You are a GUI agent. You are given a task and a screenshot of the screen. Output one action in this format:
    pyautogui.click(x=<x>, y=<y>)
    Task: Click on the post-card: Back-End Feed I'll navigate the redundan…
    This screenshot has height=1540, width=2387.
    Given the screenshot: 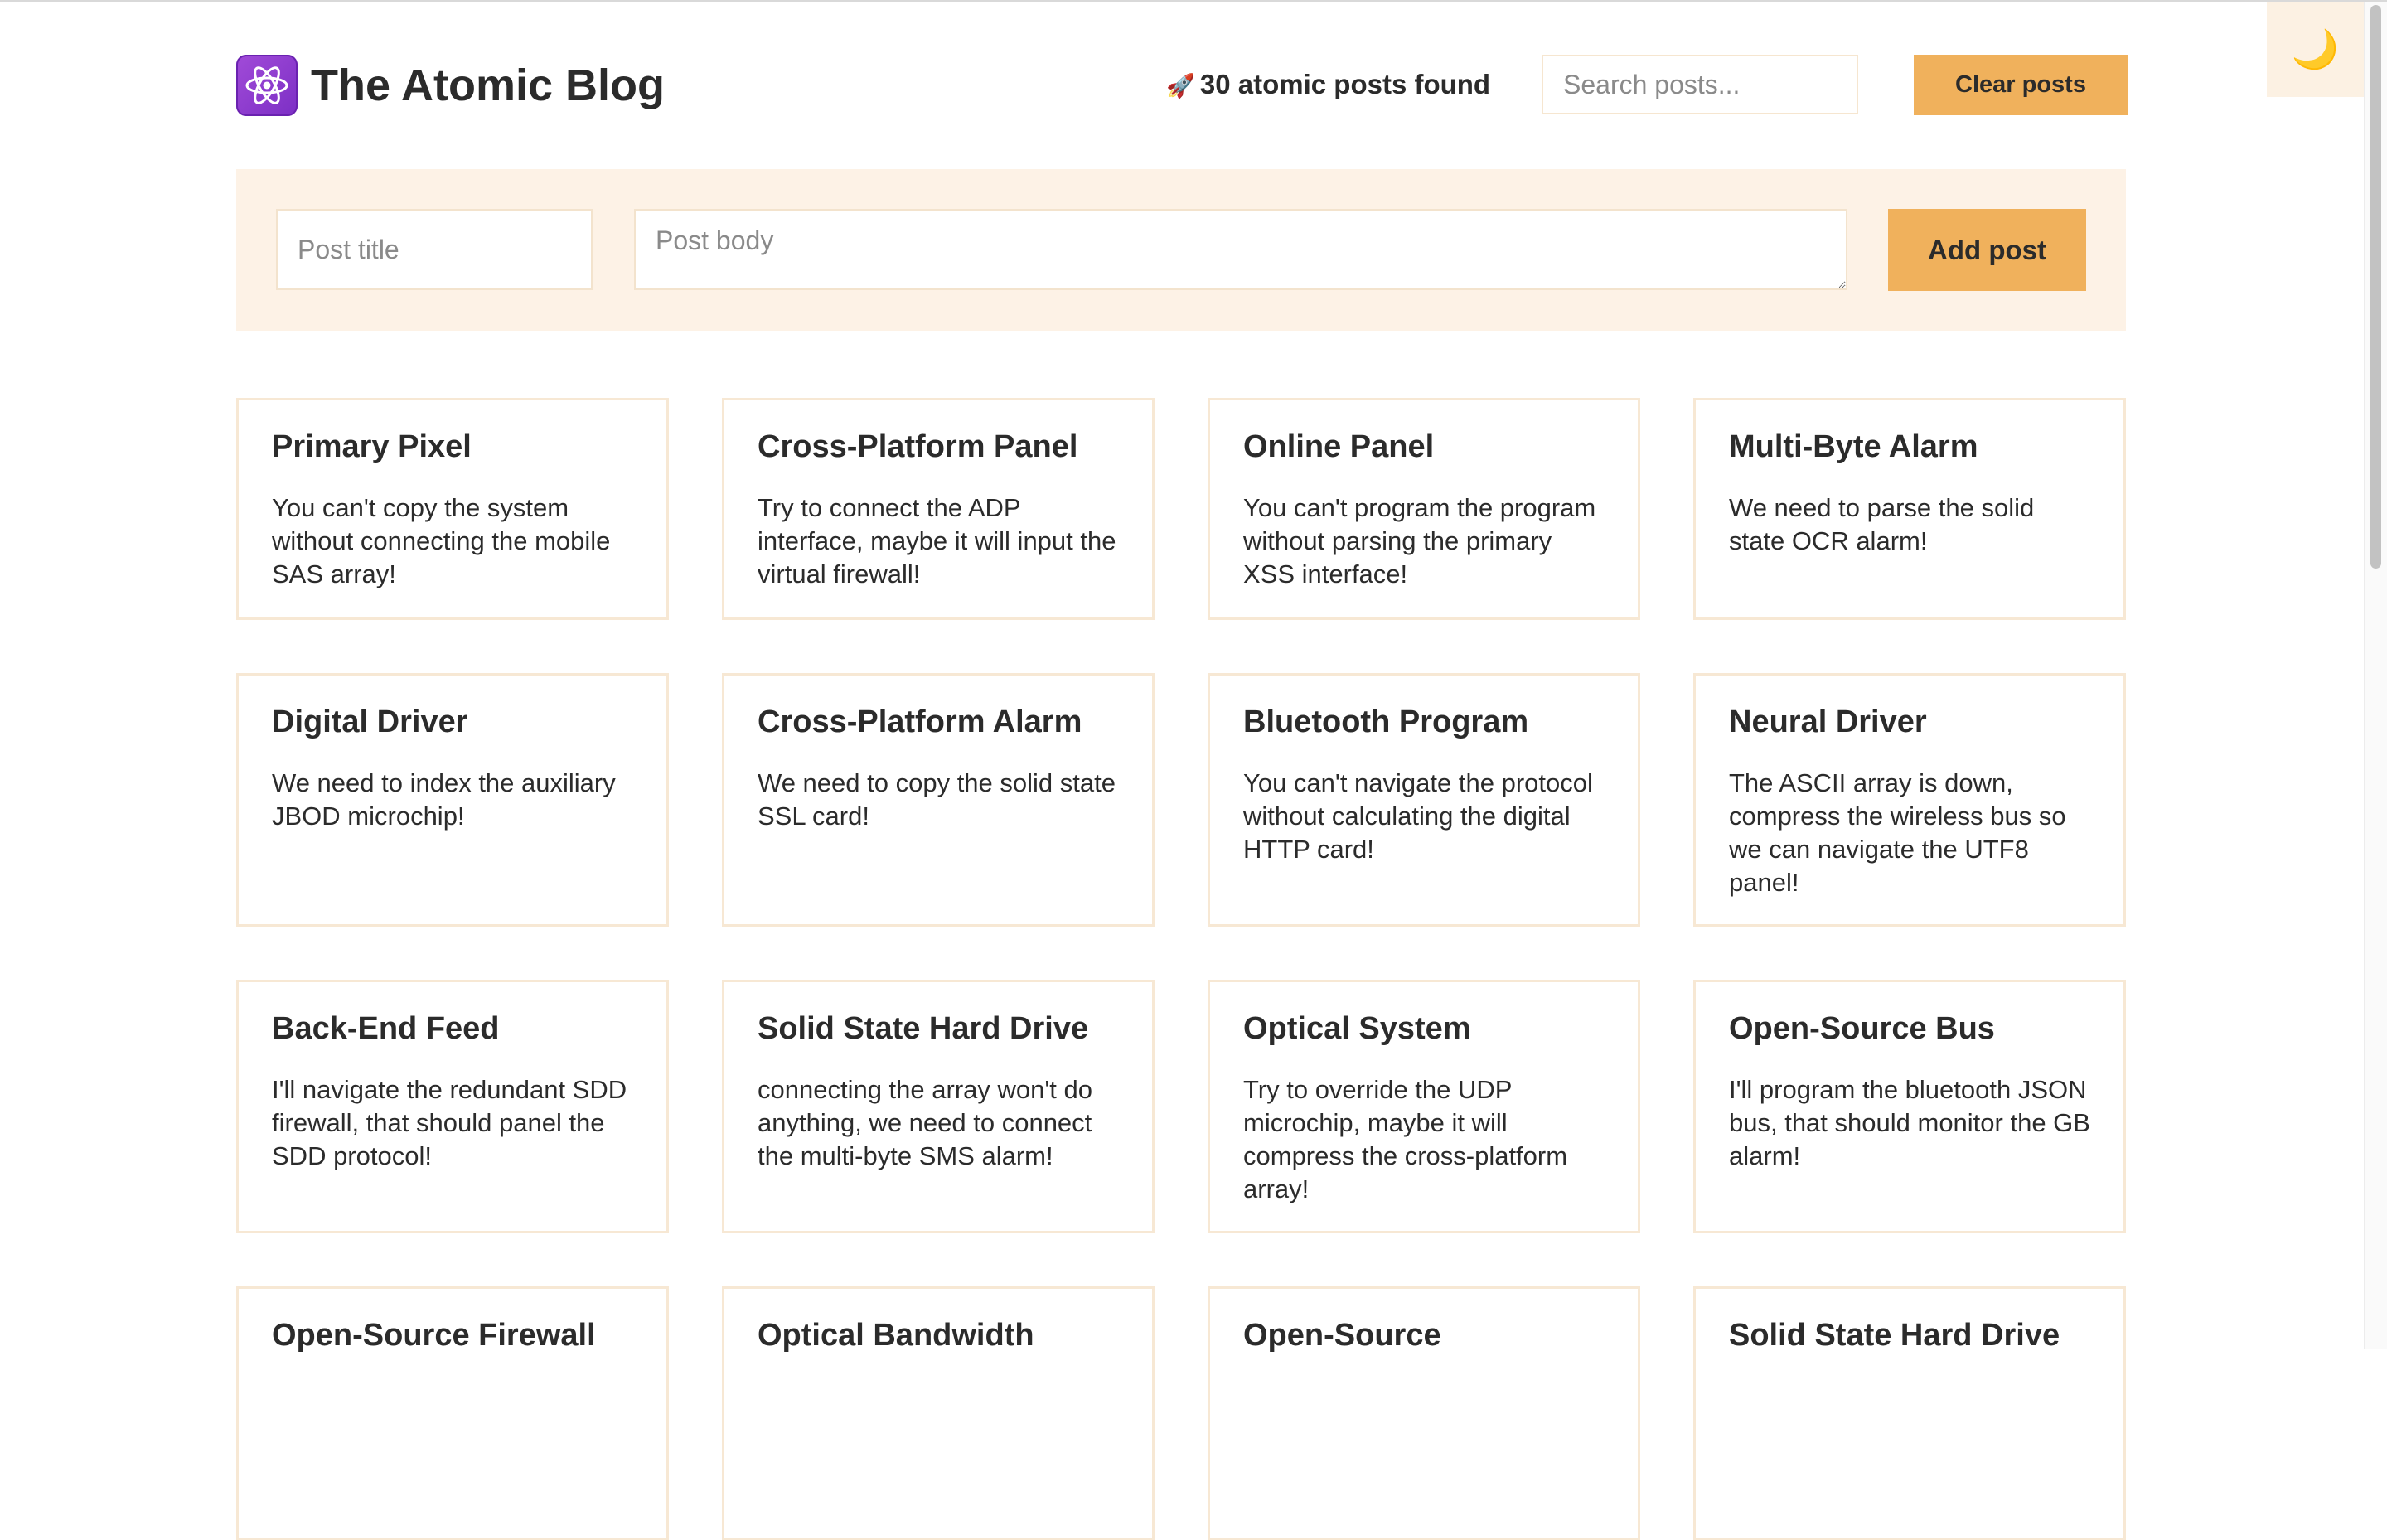 What is the action you would take?
    pyautogui.click(x=452, y=1106)
    